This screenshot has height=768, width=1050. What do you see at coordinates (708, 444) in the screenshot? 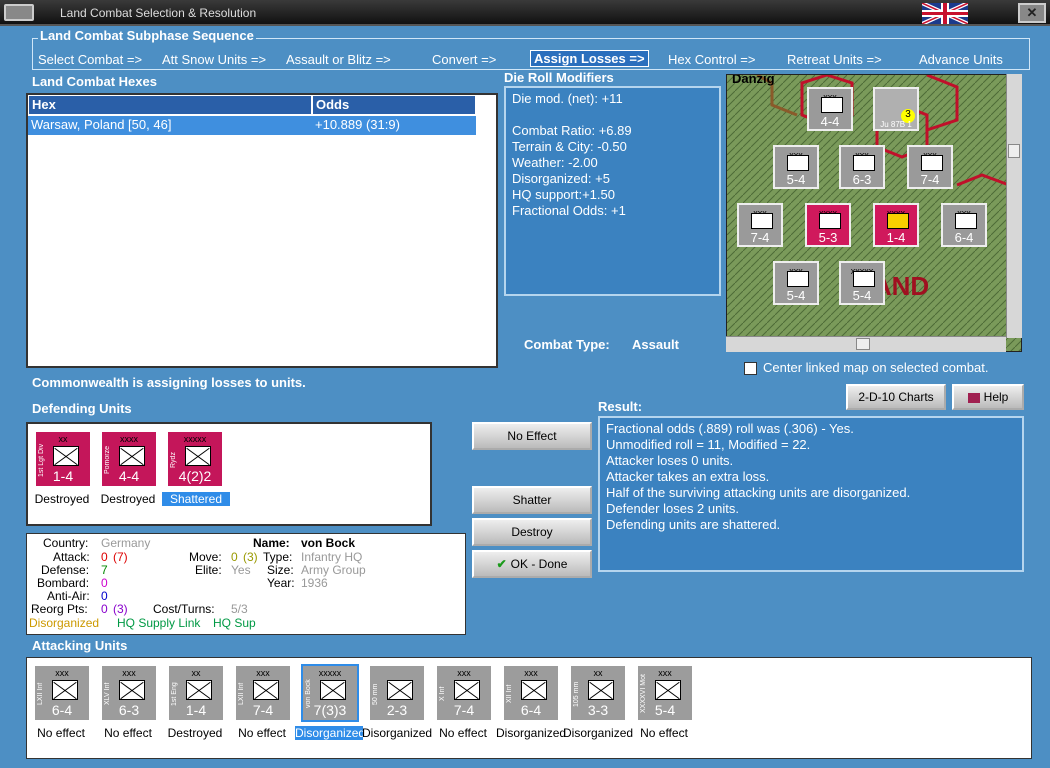
I see `result-line: Unmodified roll = 11, Modified = 22.` at bounding box center [708, 444].